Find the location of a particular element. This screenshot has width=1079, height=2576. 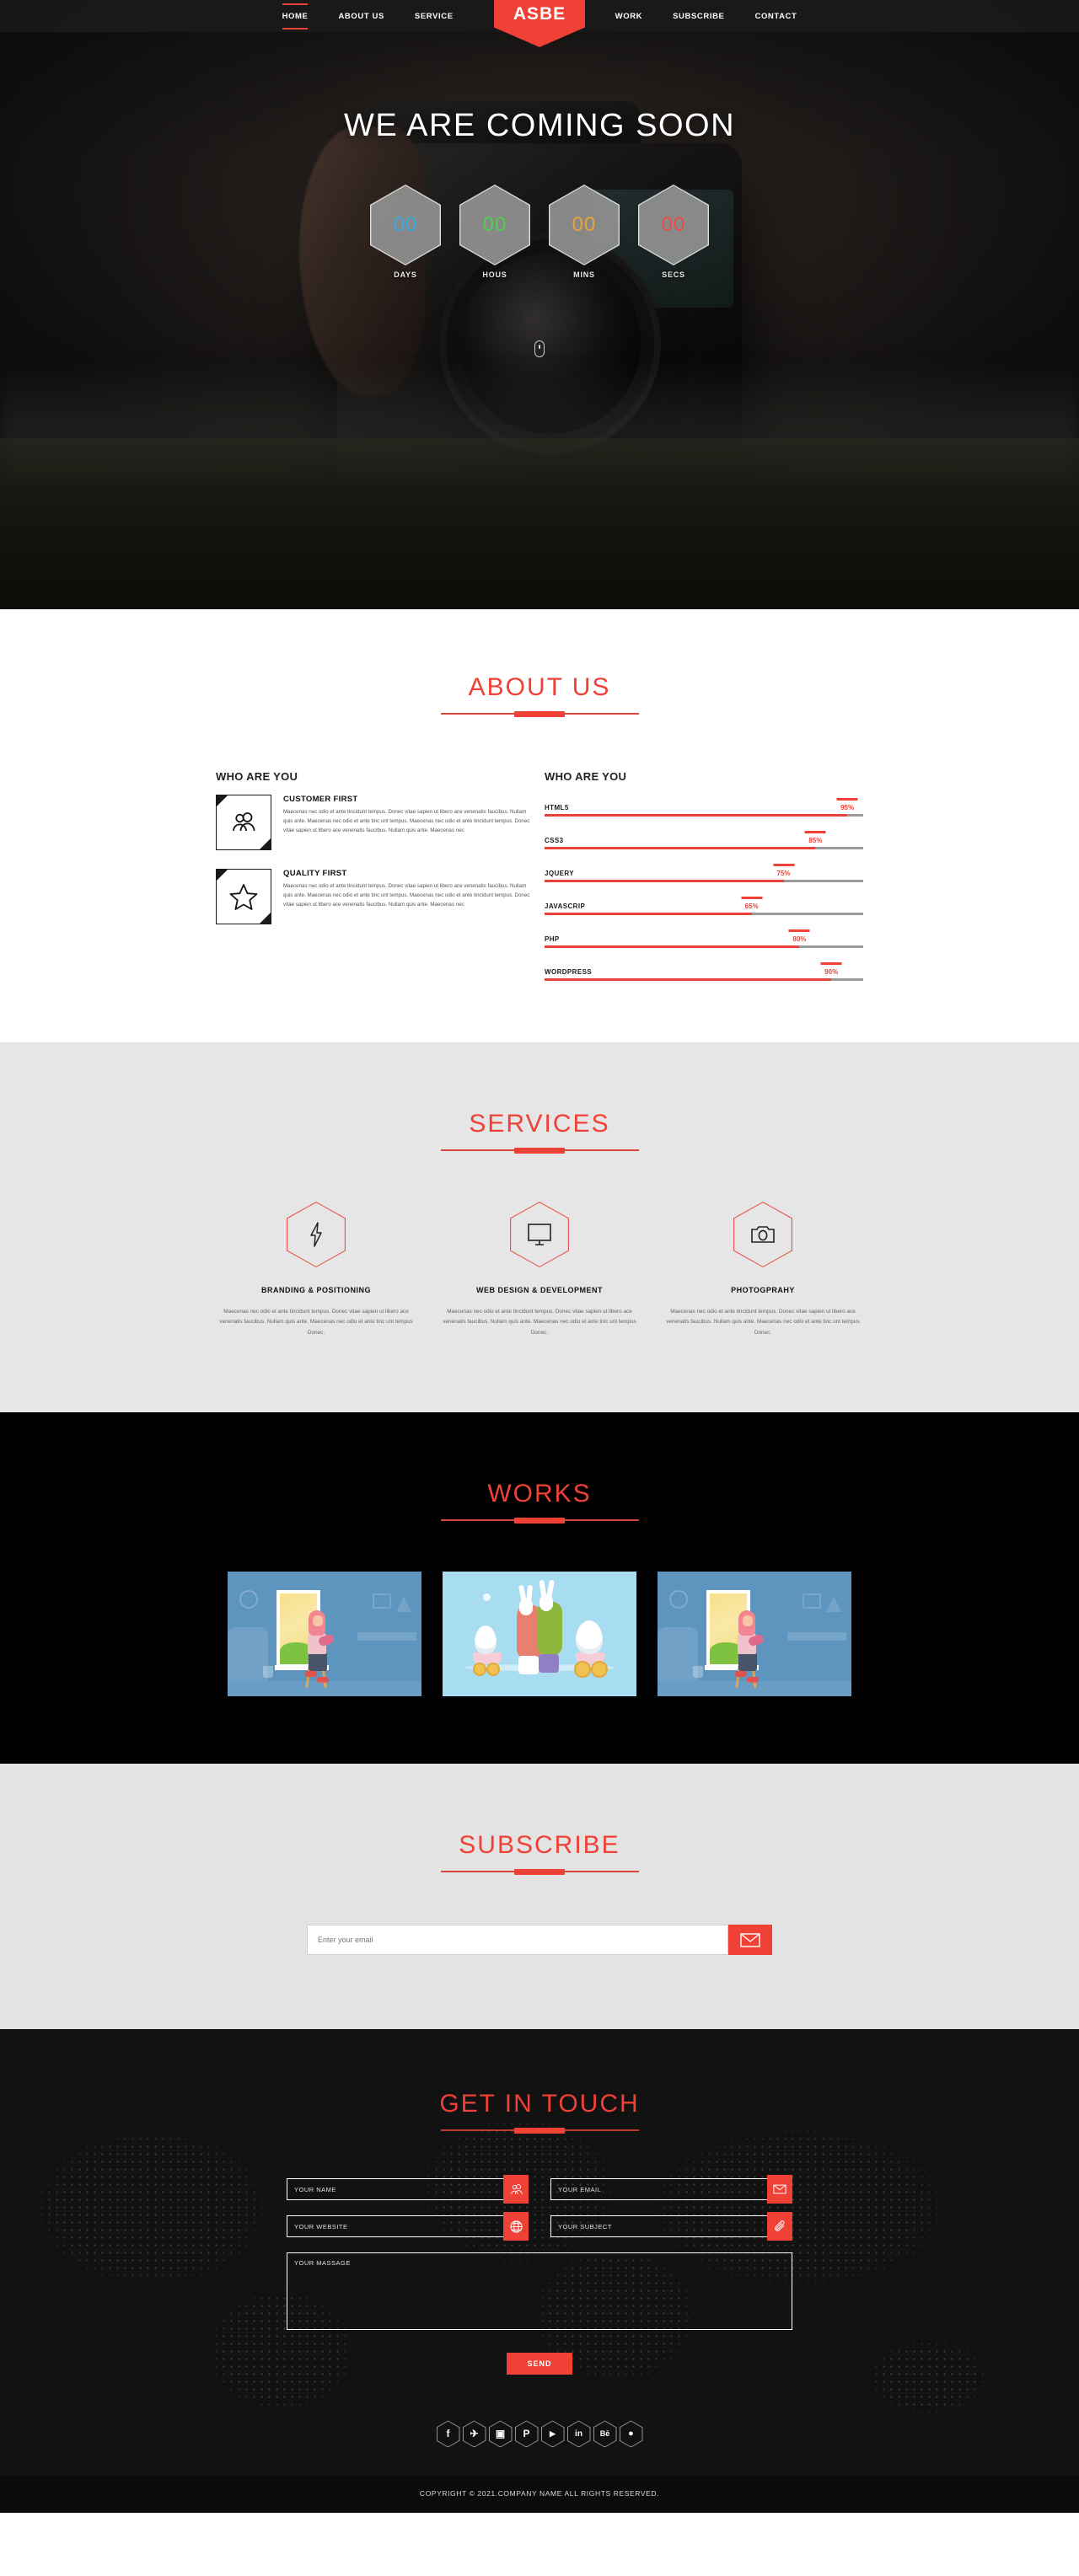

works-heading-block: WORKS is located at coordinates (539, 1501).